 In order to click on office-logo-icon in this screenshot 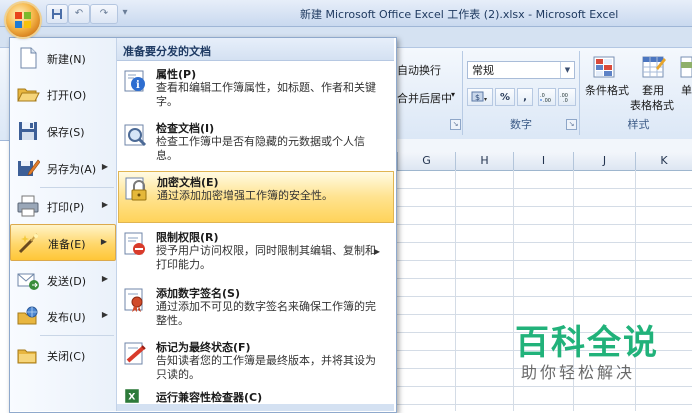, I will do `click(23, 20)`.